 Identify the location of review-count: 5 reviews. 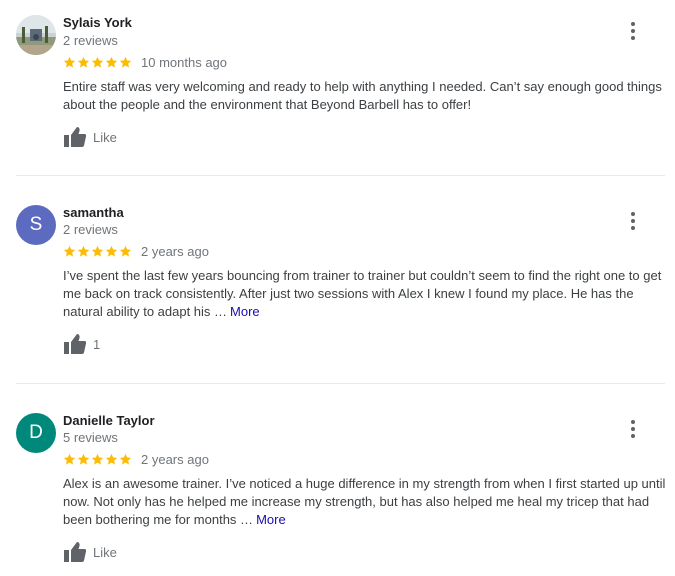
(90, 437).